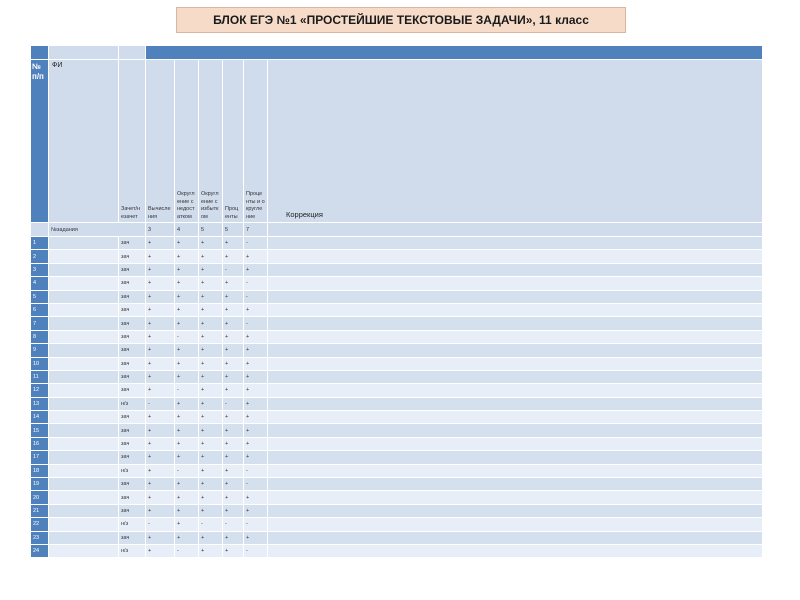 This screenshot has height=600, width=800. I want to click on task-number: 5, so click(233, 229).